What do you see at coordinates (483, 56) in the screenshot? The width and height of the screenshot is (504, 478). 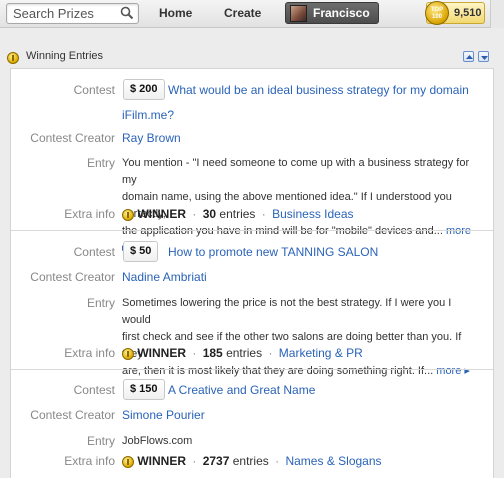 I see `scroll-down-button` at bounding box center [483, 56].